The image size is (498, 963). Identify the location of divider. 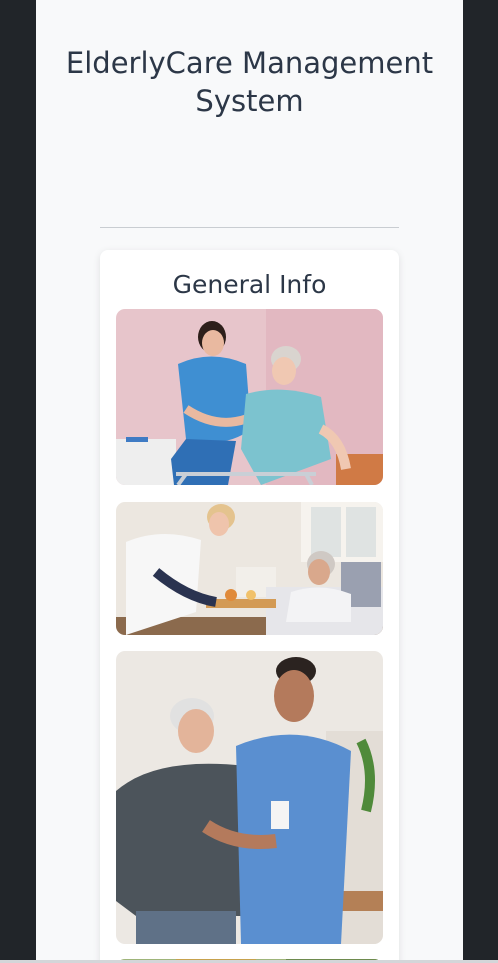
(249, 227).